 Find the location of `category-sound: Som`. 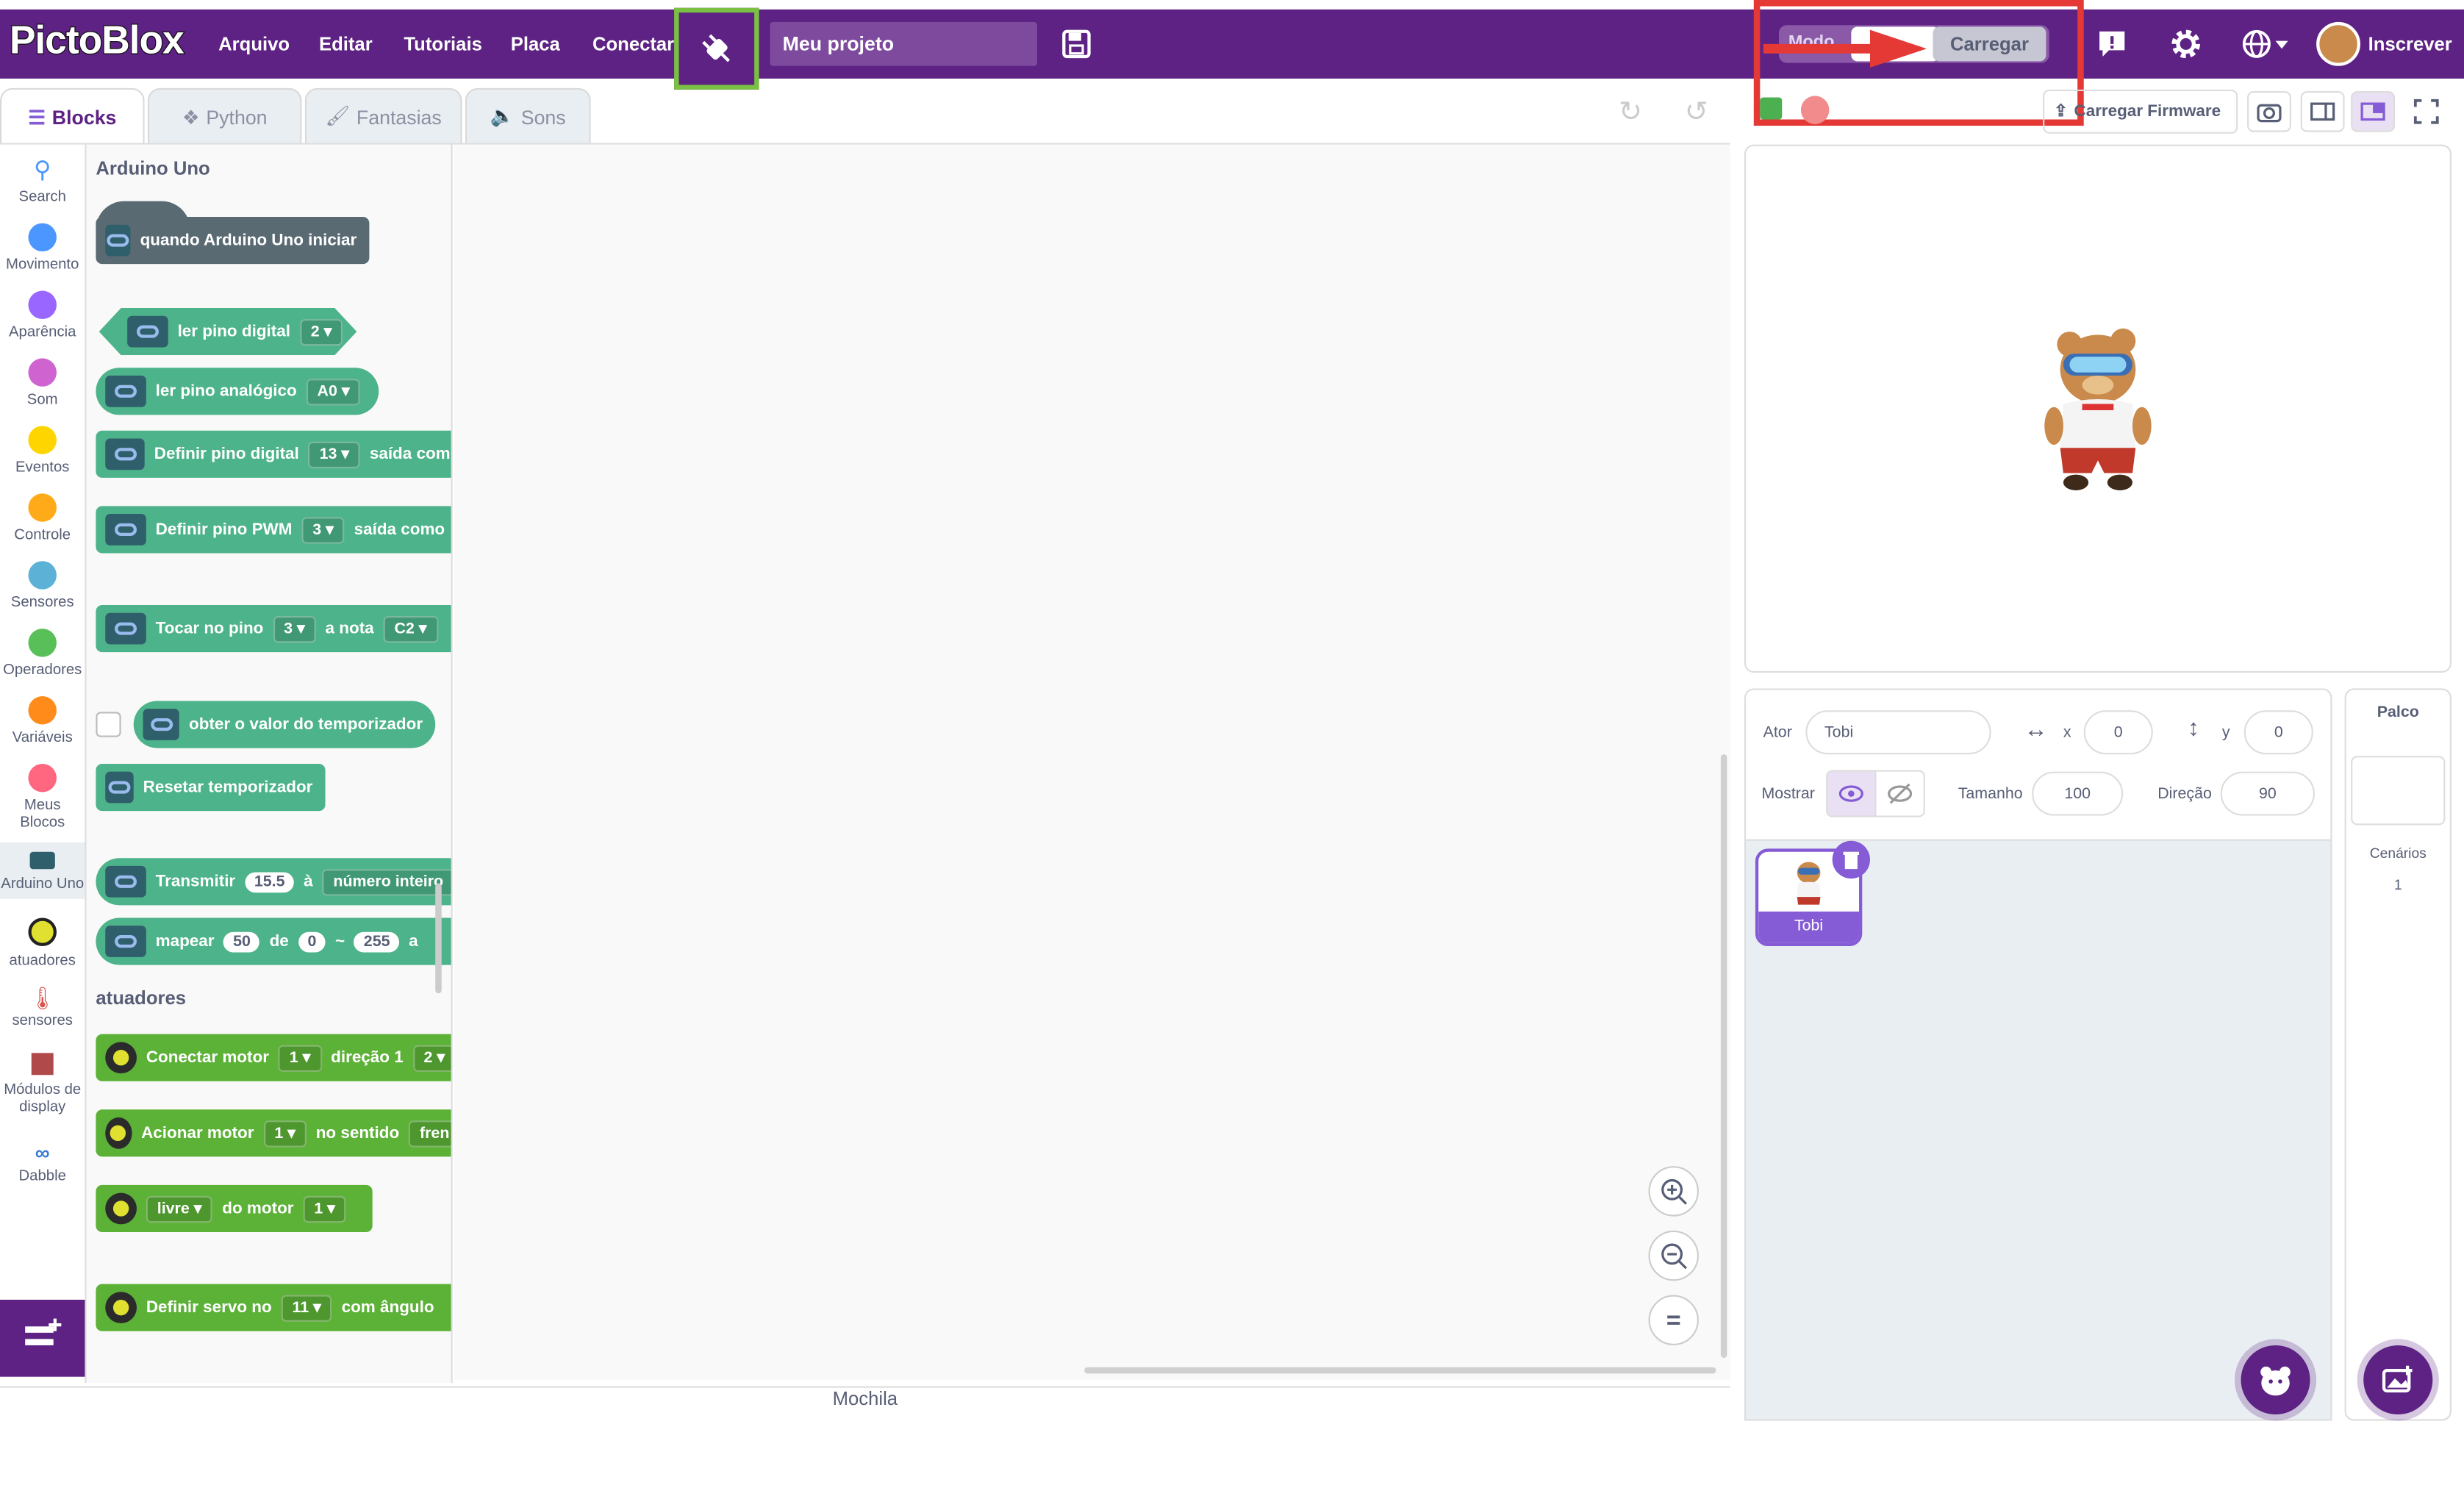

category-sound: Som is located at coordinates (42, 383).